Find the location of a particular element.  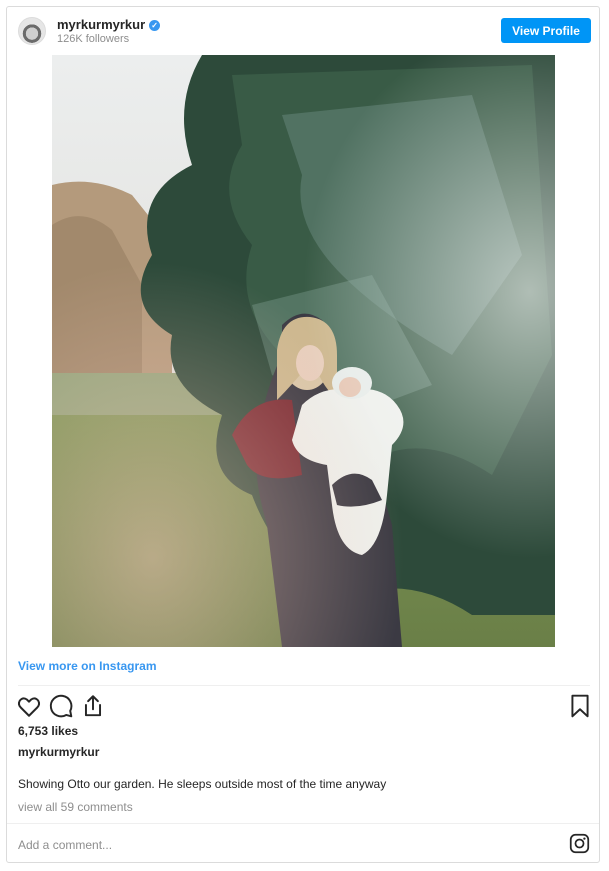

view-all-comments-link: view all 59 comments is located at coordinates (75, 807).